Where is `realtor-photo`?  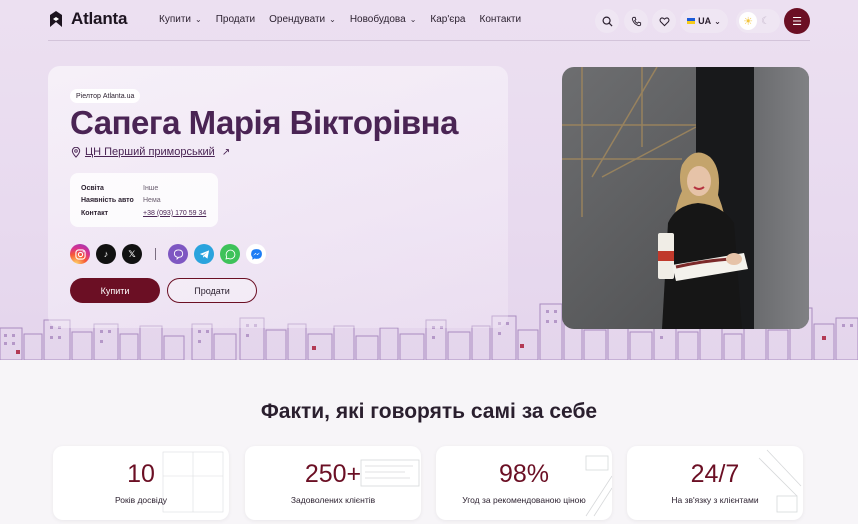
realtor-photo is located at coordinates (685, 198).